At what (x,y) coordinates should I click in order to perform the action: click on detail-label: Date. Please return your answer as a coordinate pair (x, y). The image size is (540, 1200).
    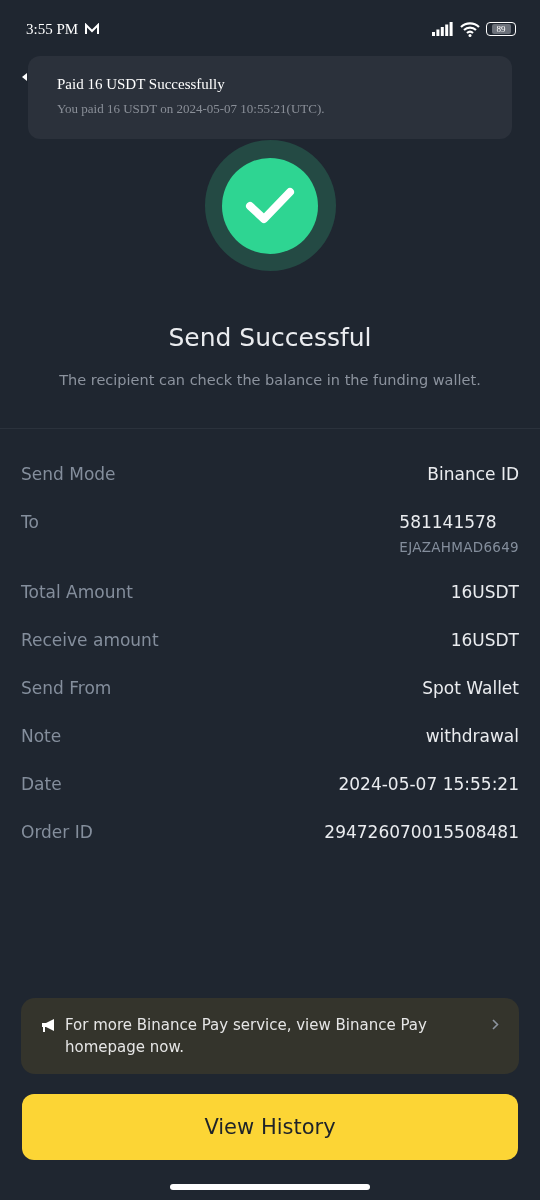
    Looking at the image, I should click on (41, 784).